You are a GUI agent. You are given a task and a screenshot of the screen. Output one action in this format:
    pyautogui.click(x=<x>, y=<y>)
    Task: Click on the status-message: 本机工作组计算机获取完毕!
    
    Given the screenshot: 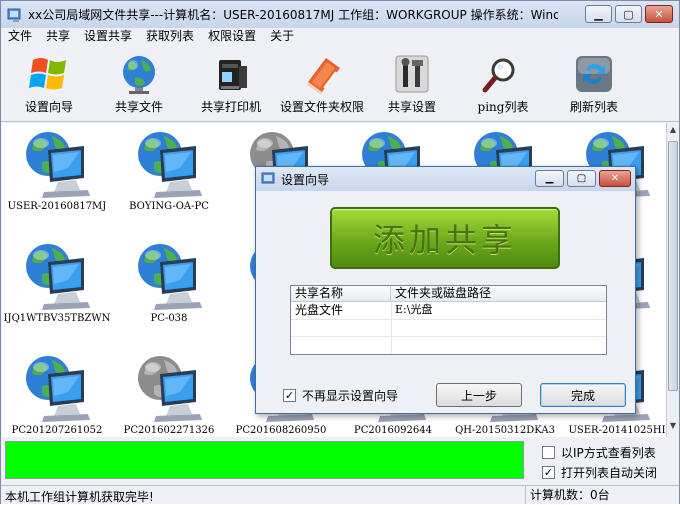 What is the action you would take?
    pyautogui.click(x=79, y=497)
    